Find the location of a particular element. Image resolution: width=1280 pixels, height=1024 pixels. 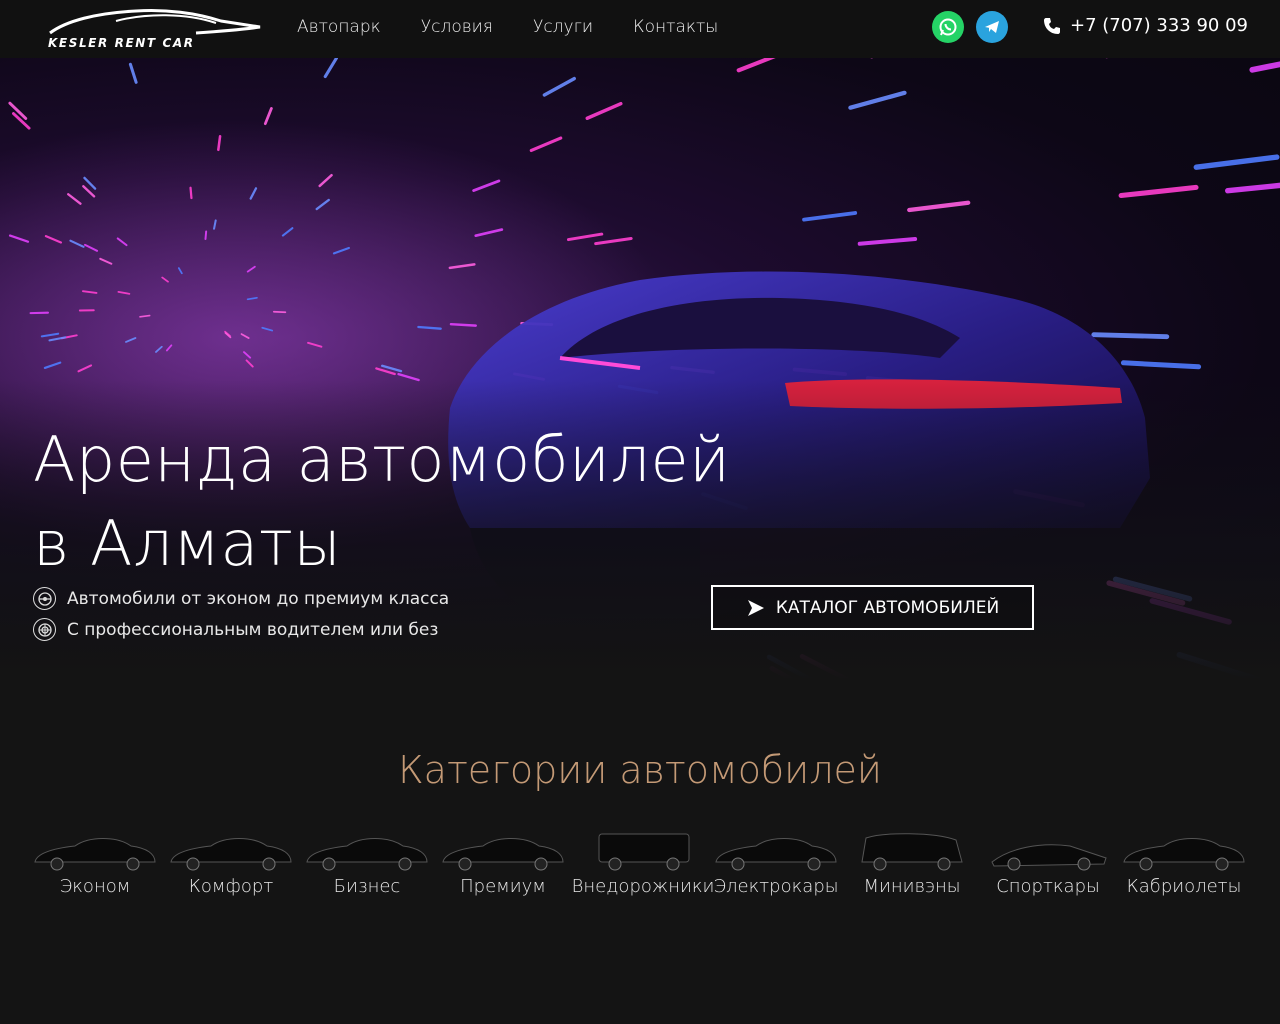

category-suv: Внедорожники is located at coordinates (643, 862).